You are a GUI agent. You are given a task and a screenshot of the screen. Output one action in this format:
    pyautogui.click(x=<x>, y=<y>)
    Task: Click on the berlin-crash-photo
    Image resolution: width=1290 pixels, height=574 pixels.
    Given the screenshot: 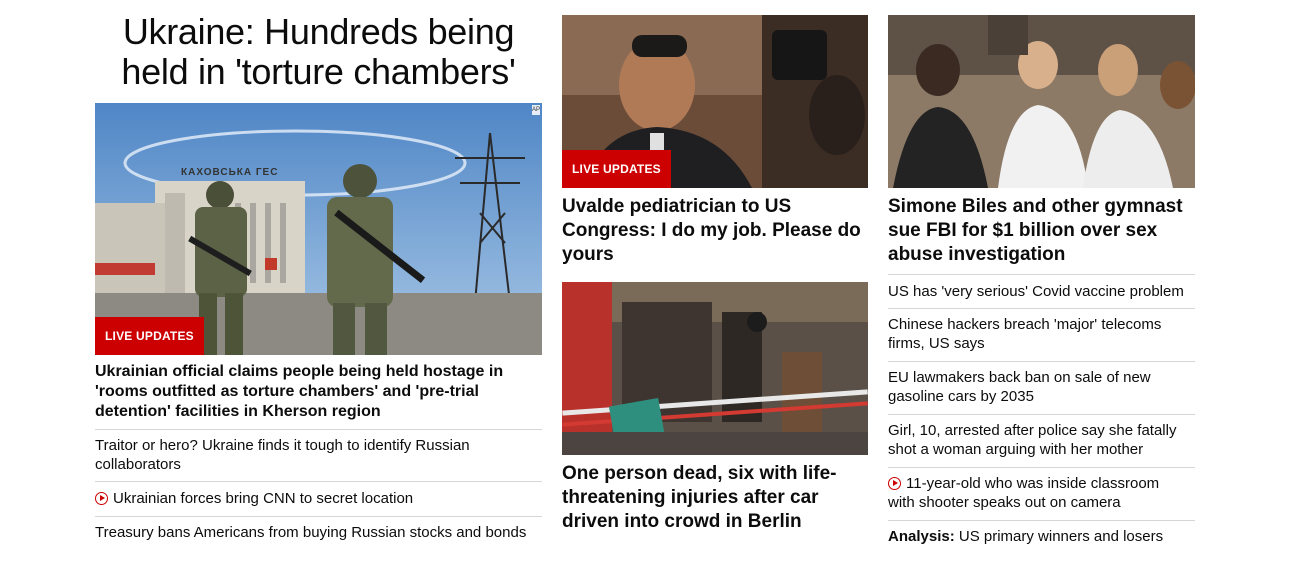 What is the action you would take?
    pyautogui.click(x=715, y=368)
    